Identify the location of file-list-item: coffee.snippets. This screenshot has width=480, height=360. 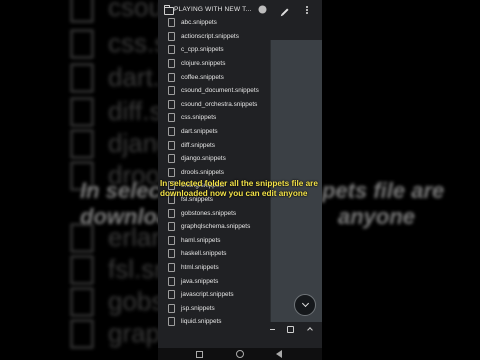
(221, 77).